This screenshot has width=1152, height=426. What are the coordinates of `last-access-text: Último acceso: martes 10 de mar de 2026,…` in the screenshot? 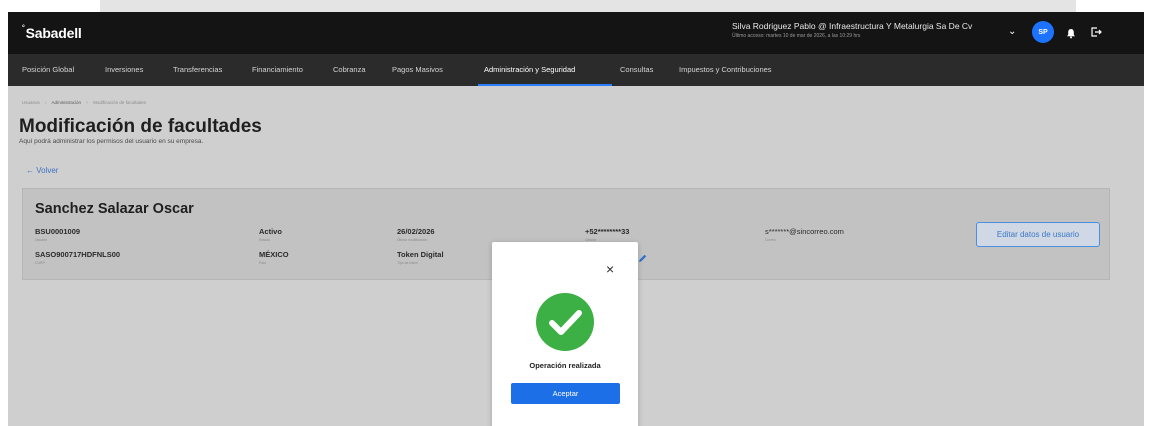 It's located at (796, 36).